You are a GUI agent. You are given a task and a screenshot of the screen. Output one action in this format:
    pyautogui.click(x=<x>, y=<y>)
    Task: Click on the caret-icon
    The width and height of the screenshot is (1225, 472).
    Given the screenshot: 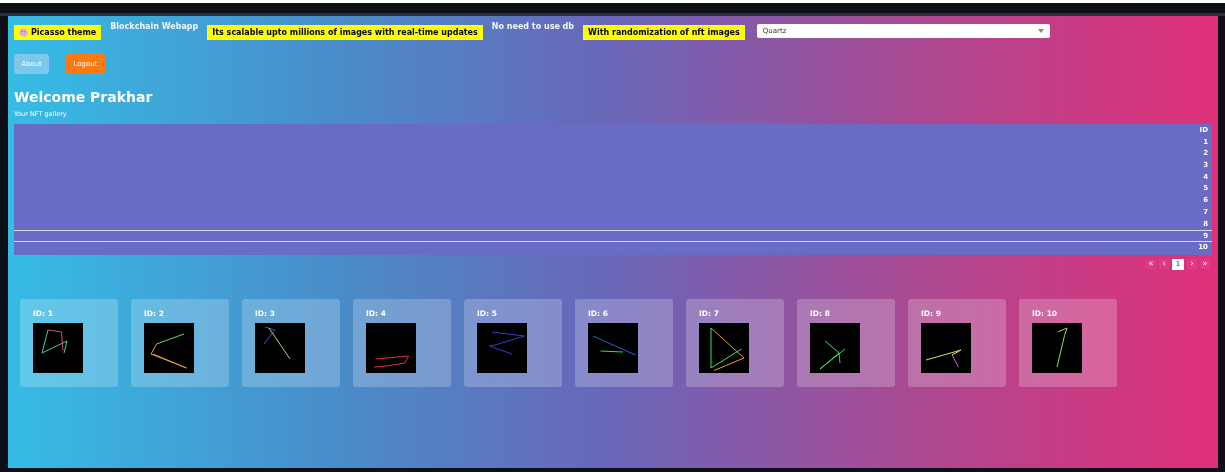 What is the action you would take?
    pyautogui.click(x=1040, y=31)
    